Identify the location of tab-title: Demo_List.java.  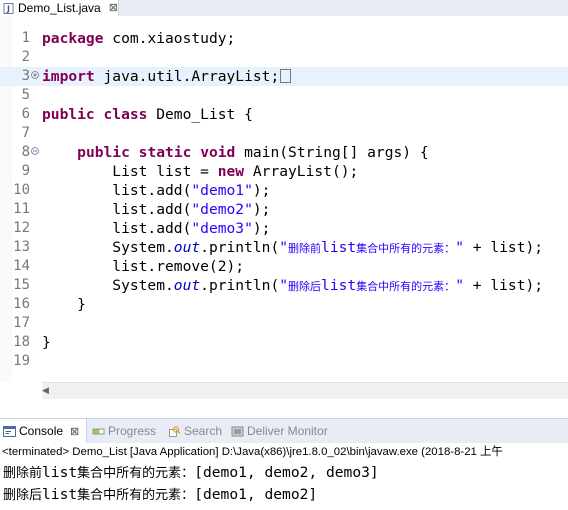
(59, 8).